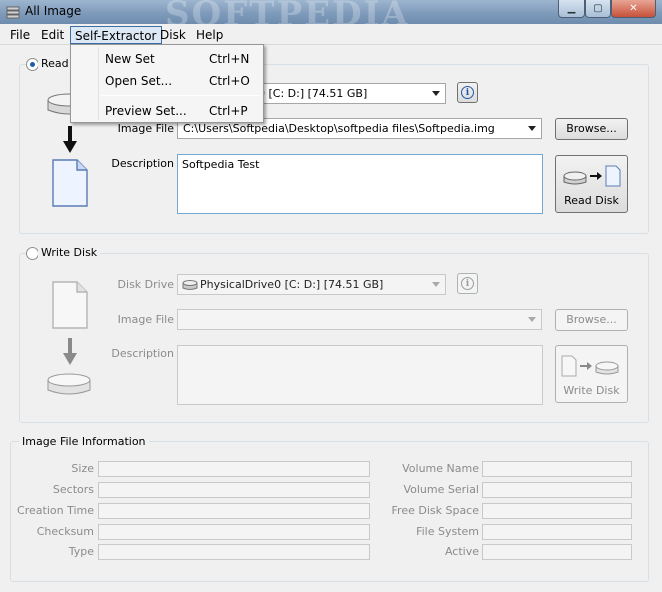 The width and height of the screenshot is (662, 592). What do you see at coordinates (81, 551) in the screenshot?
I see `info-type-label: Type` at bounding box center [81, 551].